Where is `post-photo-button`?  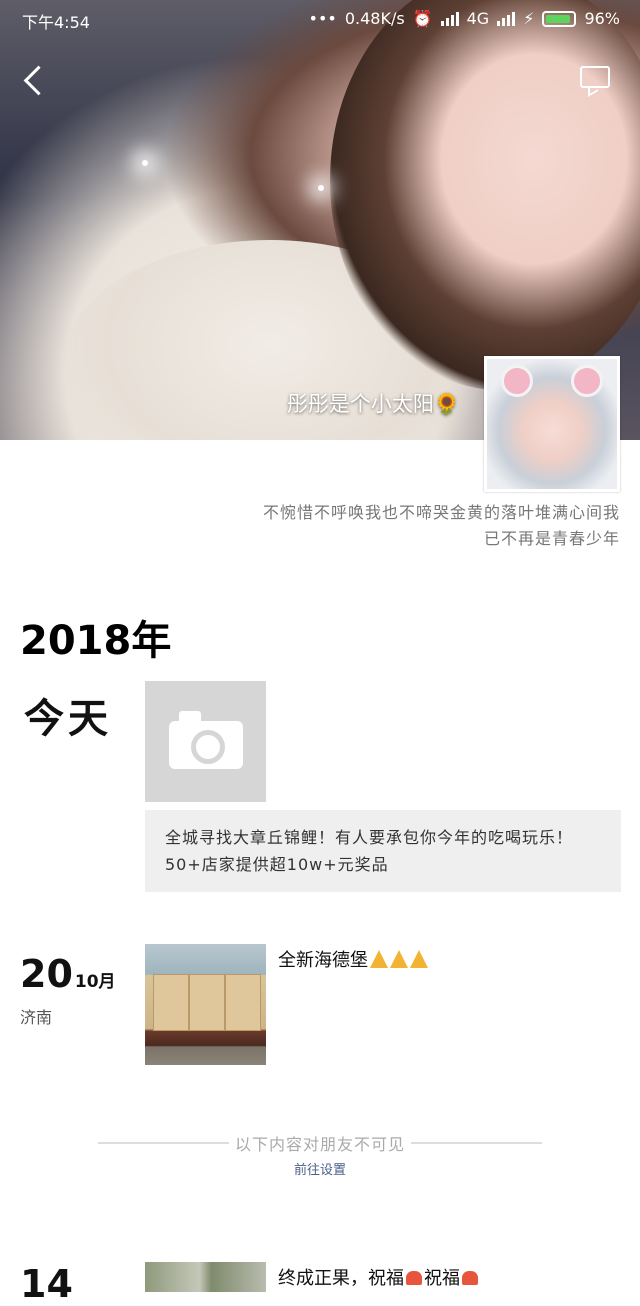
post-photo-button is located at coordinates (205, 741).